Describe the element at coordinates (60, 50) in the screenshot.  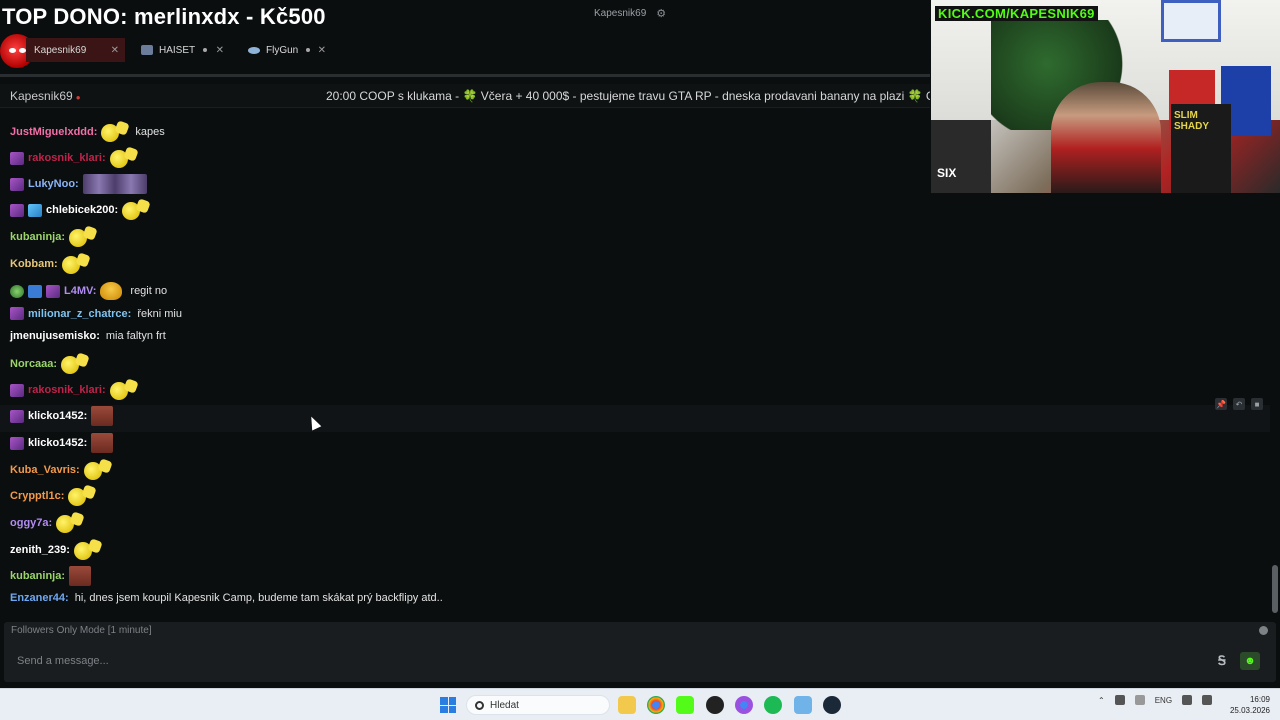
I see `tab-label: Kapesnik69` at that location.